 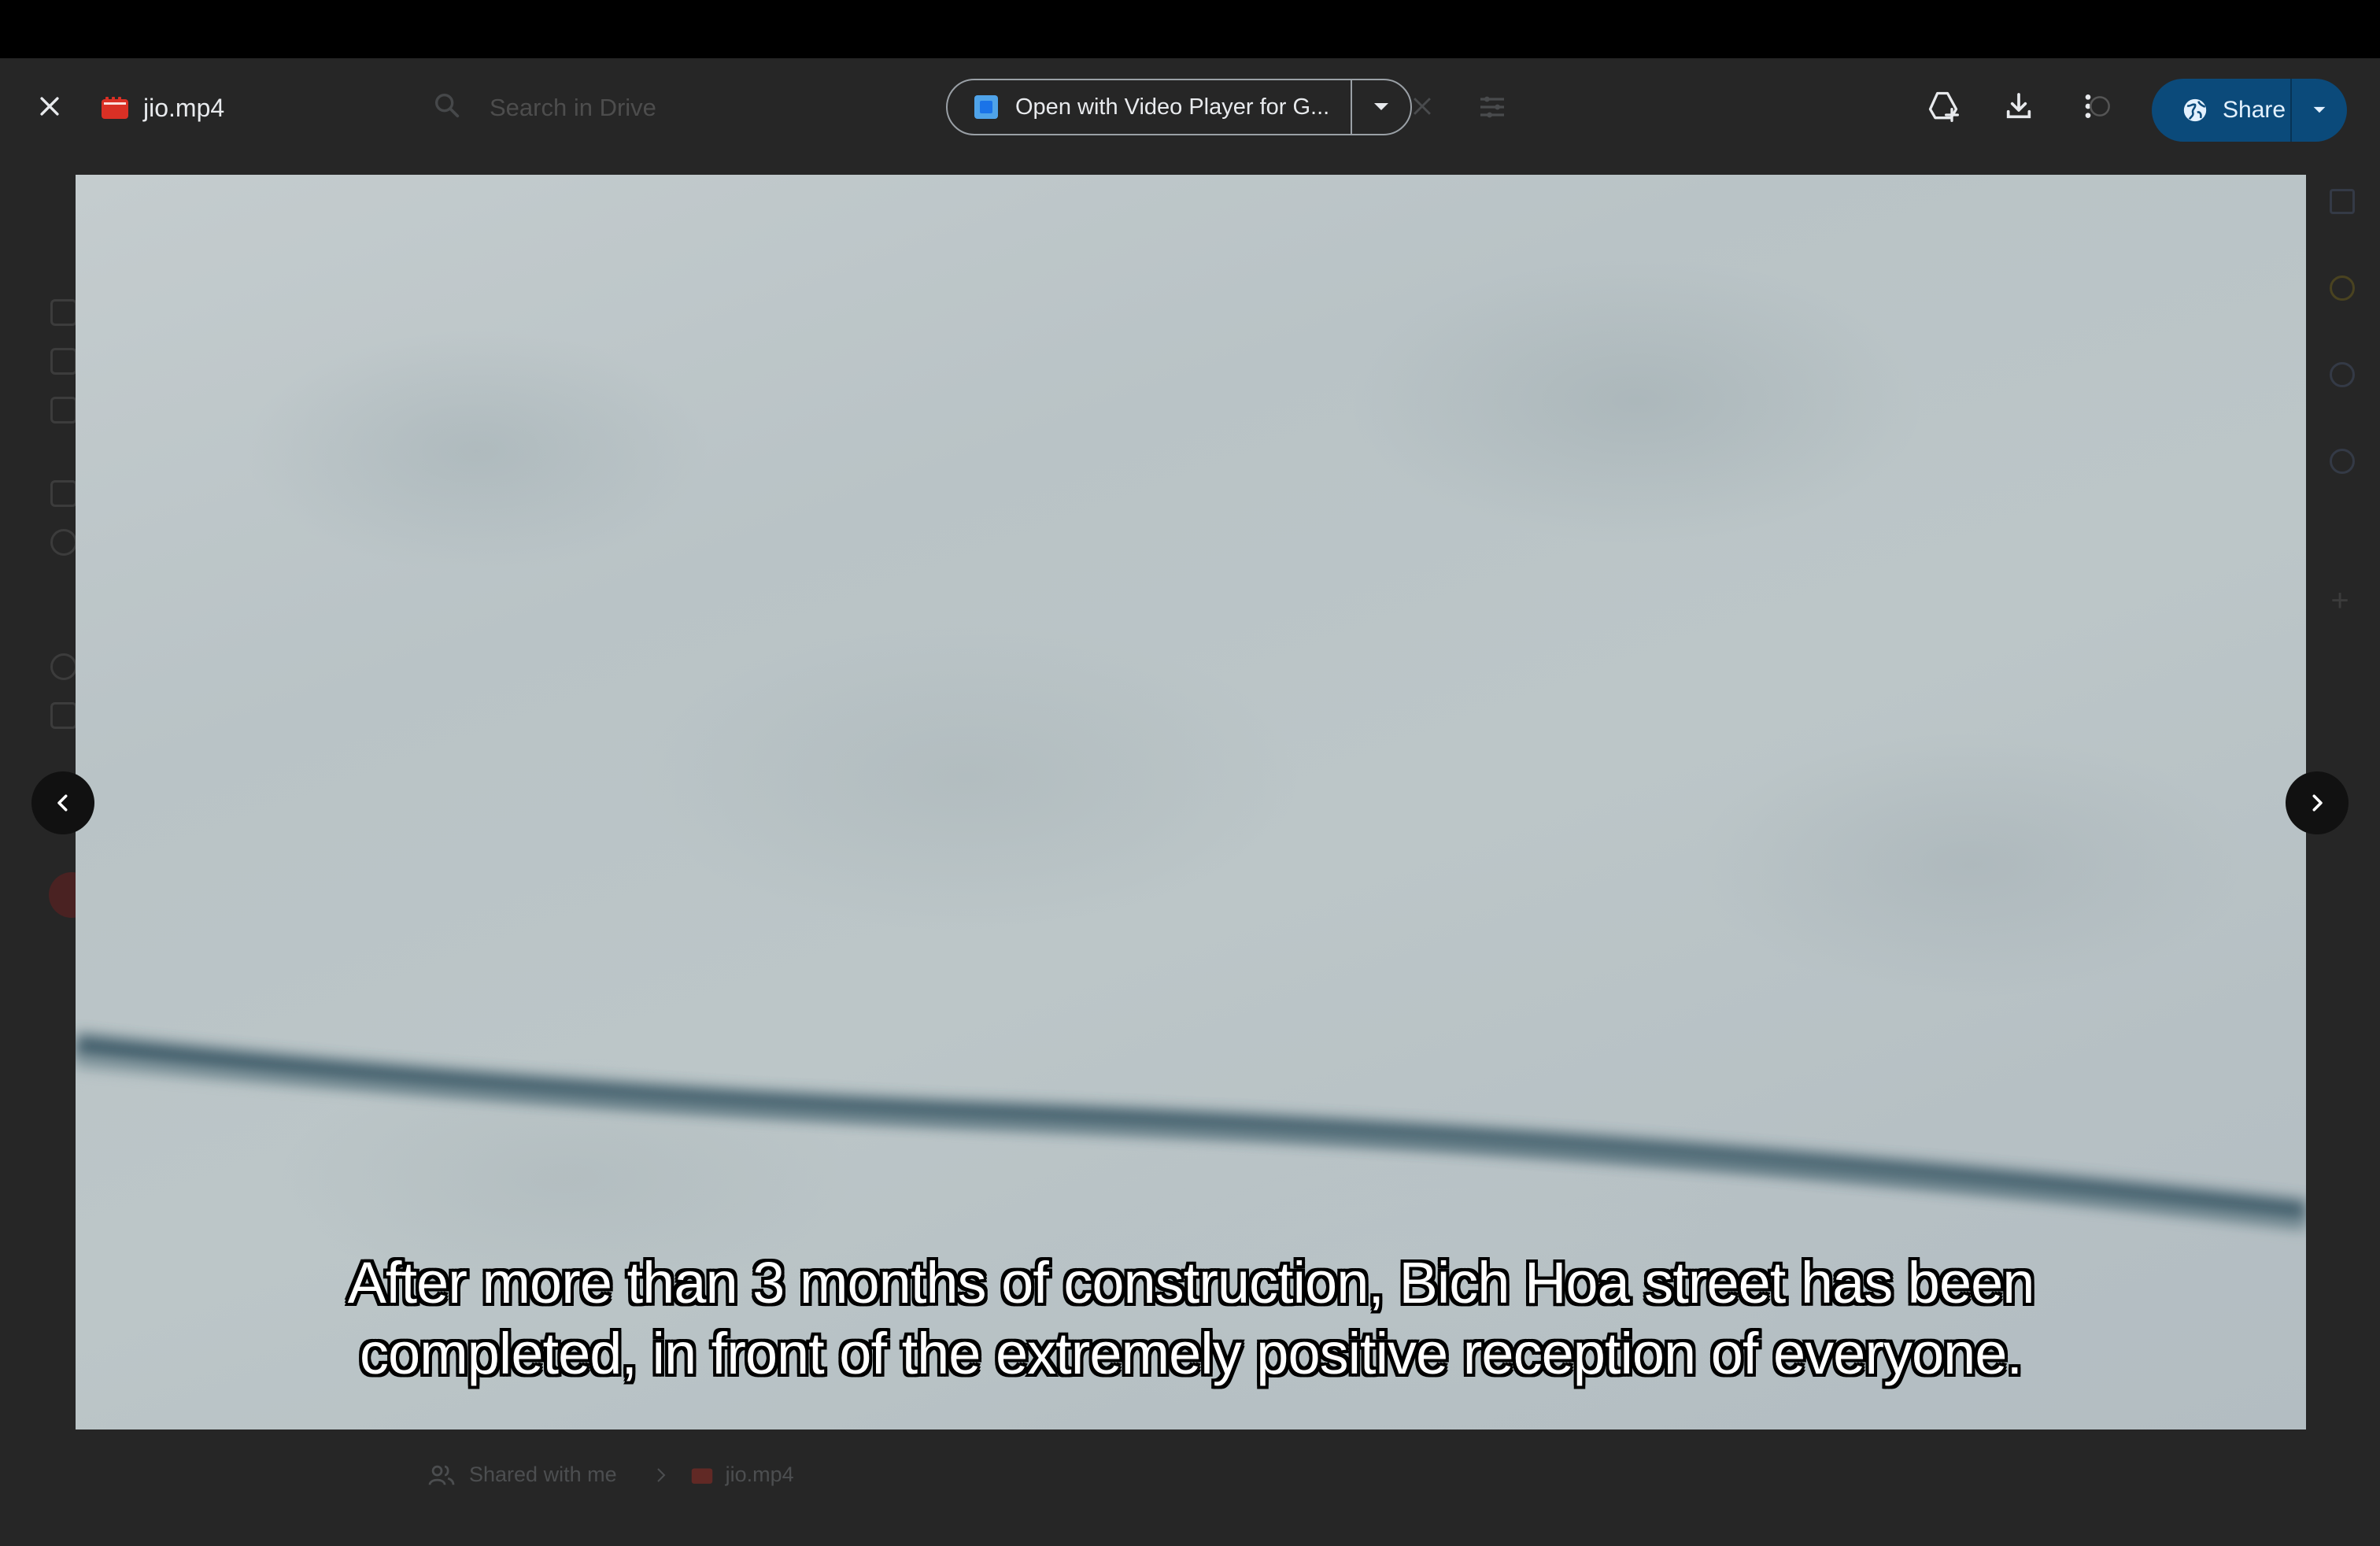 What do you see at coordinates (2254, 110) in the screenshot?
I see `share-label: Share` at bounding box center [2254, 110].